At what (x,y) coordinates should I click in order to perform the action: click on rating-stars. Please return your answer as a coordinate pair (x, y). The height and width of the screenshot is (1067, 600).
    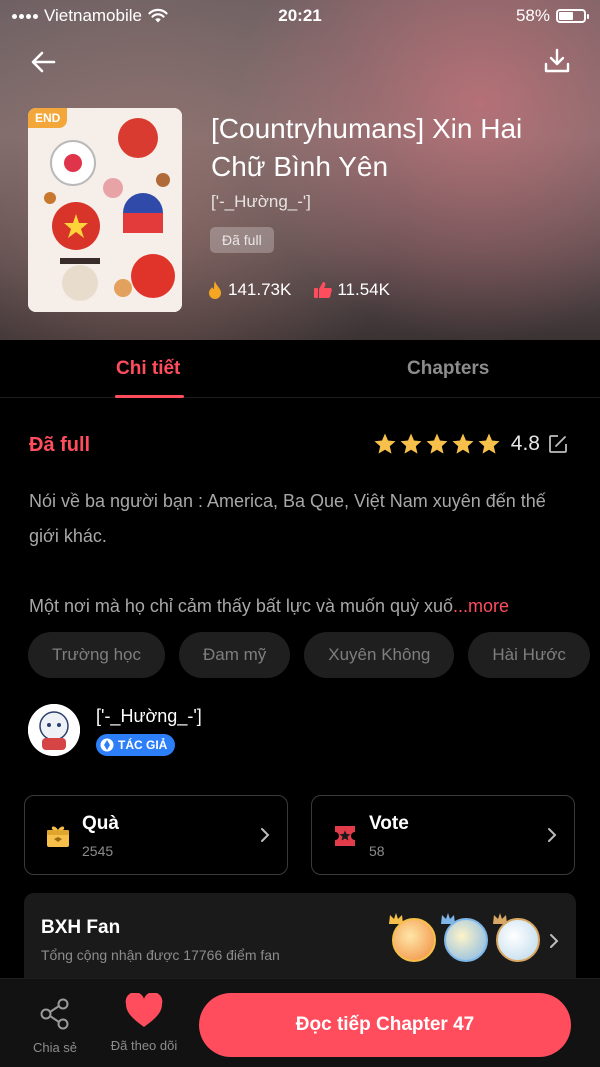
    Looking at the image, I should click on (437, 444).